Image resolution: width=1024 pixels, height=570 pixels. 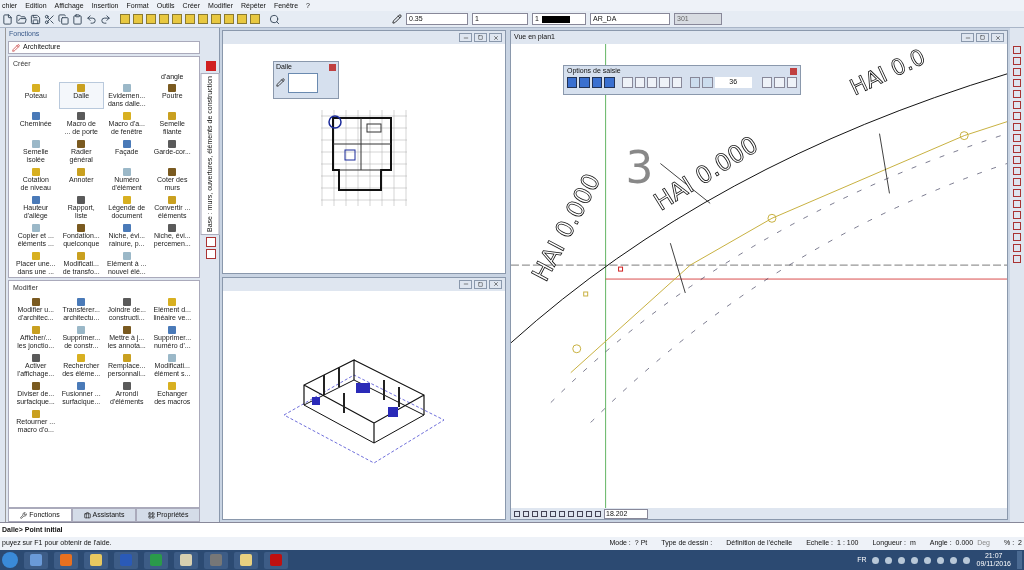 I want to click on undo-icon, so click(x=91, y=19).